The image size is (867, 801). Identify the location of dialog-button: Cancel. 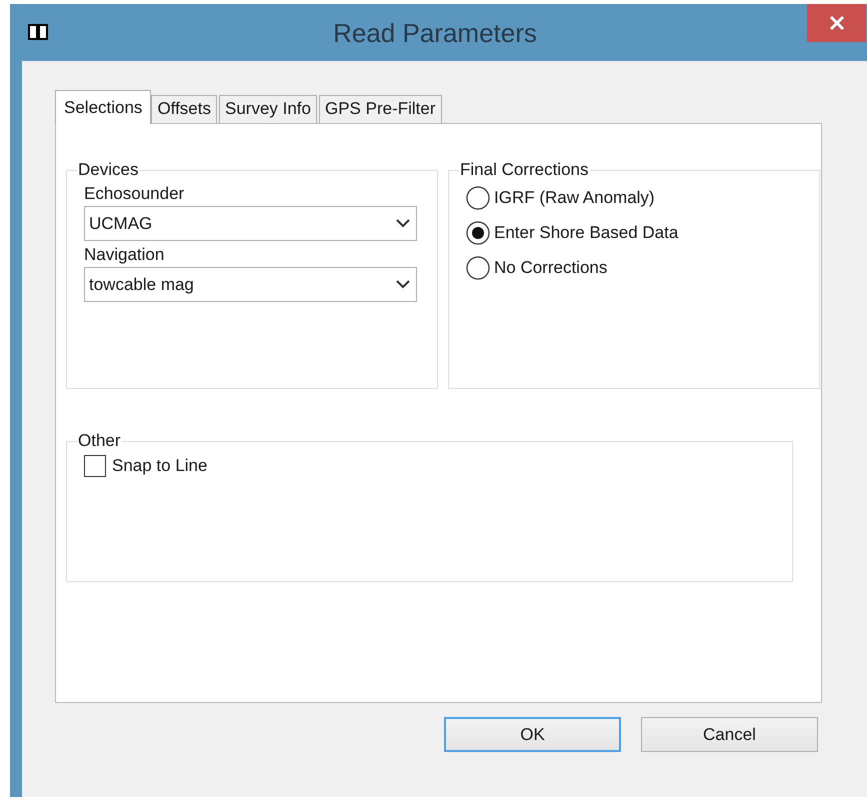
(729, 734).